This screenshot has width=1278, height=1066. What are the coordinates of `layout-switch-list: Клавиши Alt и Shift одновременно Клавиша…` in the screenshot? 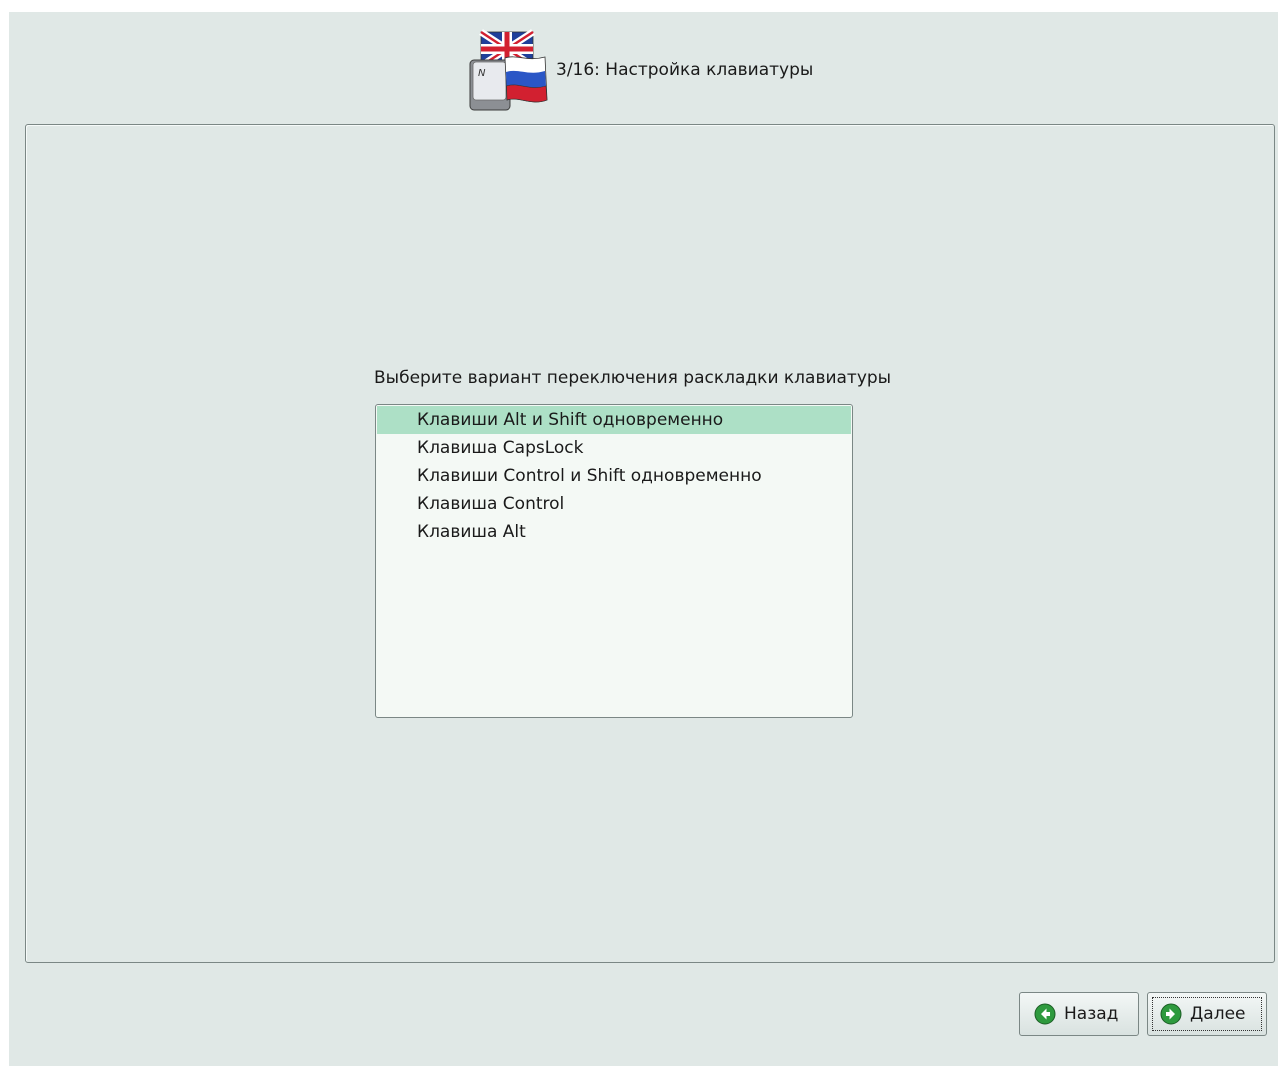 It's located at (614, 561).